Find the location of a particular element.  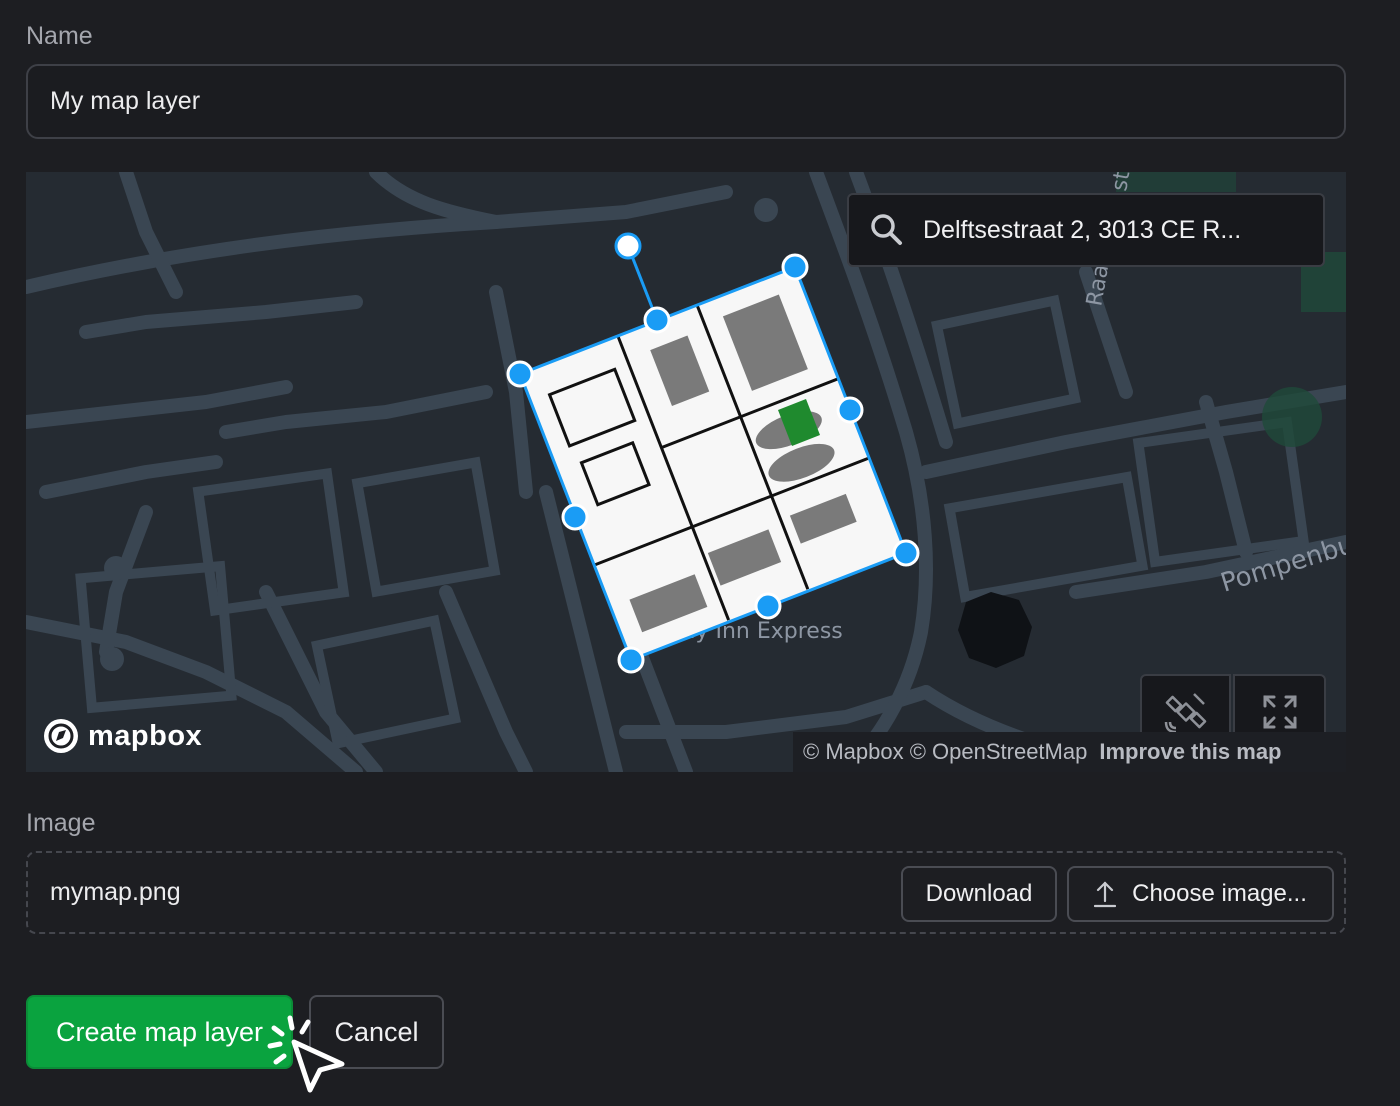

satellite-icon is located at coordinates (1185, 713).